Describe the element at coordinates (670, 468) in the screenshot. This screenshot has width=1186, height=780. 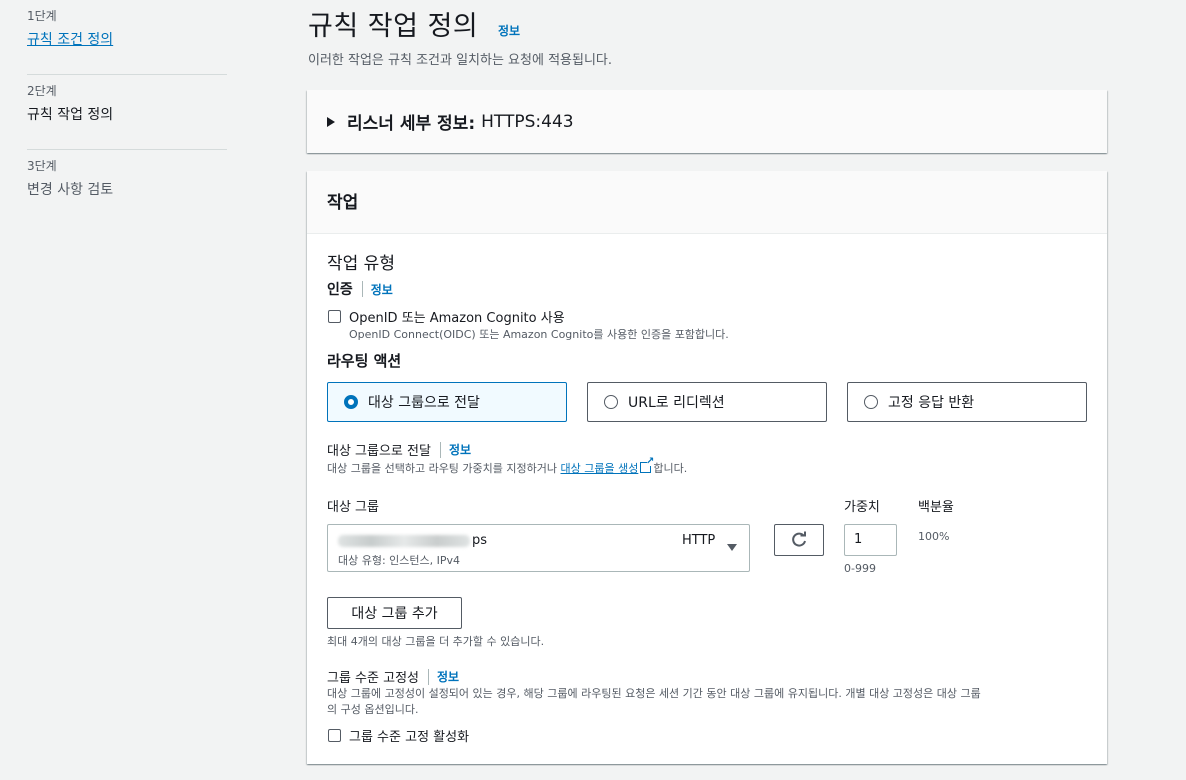
I see `forward-desc-after: 합니다.` at that location.